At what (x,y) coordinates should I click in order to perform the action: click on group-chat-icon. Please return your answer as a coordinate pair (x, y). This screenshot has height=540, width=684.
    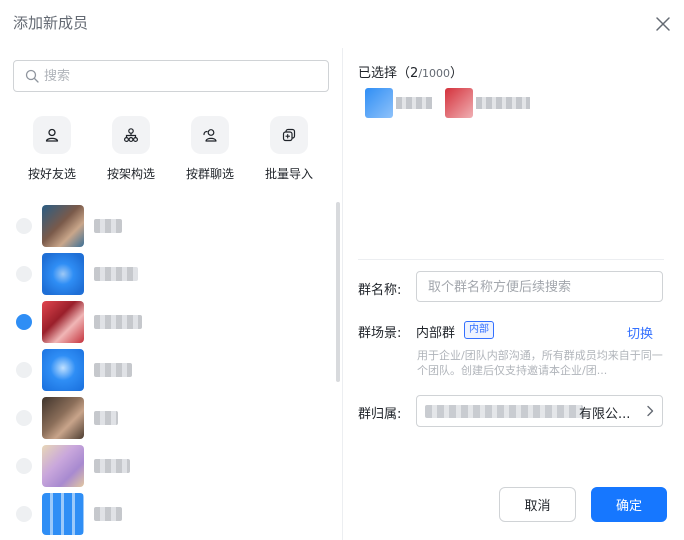
    Looking at the image, I should click on (210, 135).